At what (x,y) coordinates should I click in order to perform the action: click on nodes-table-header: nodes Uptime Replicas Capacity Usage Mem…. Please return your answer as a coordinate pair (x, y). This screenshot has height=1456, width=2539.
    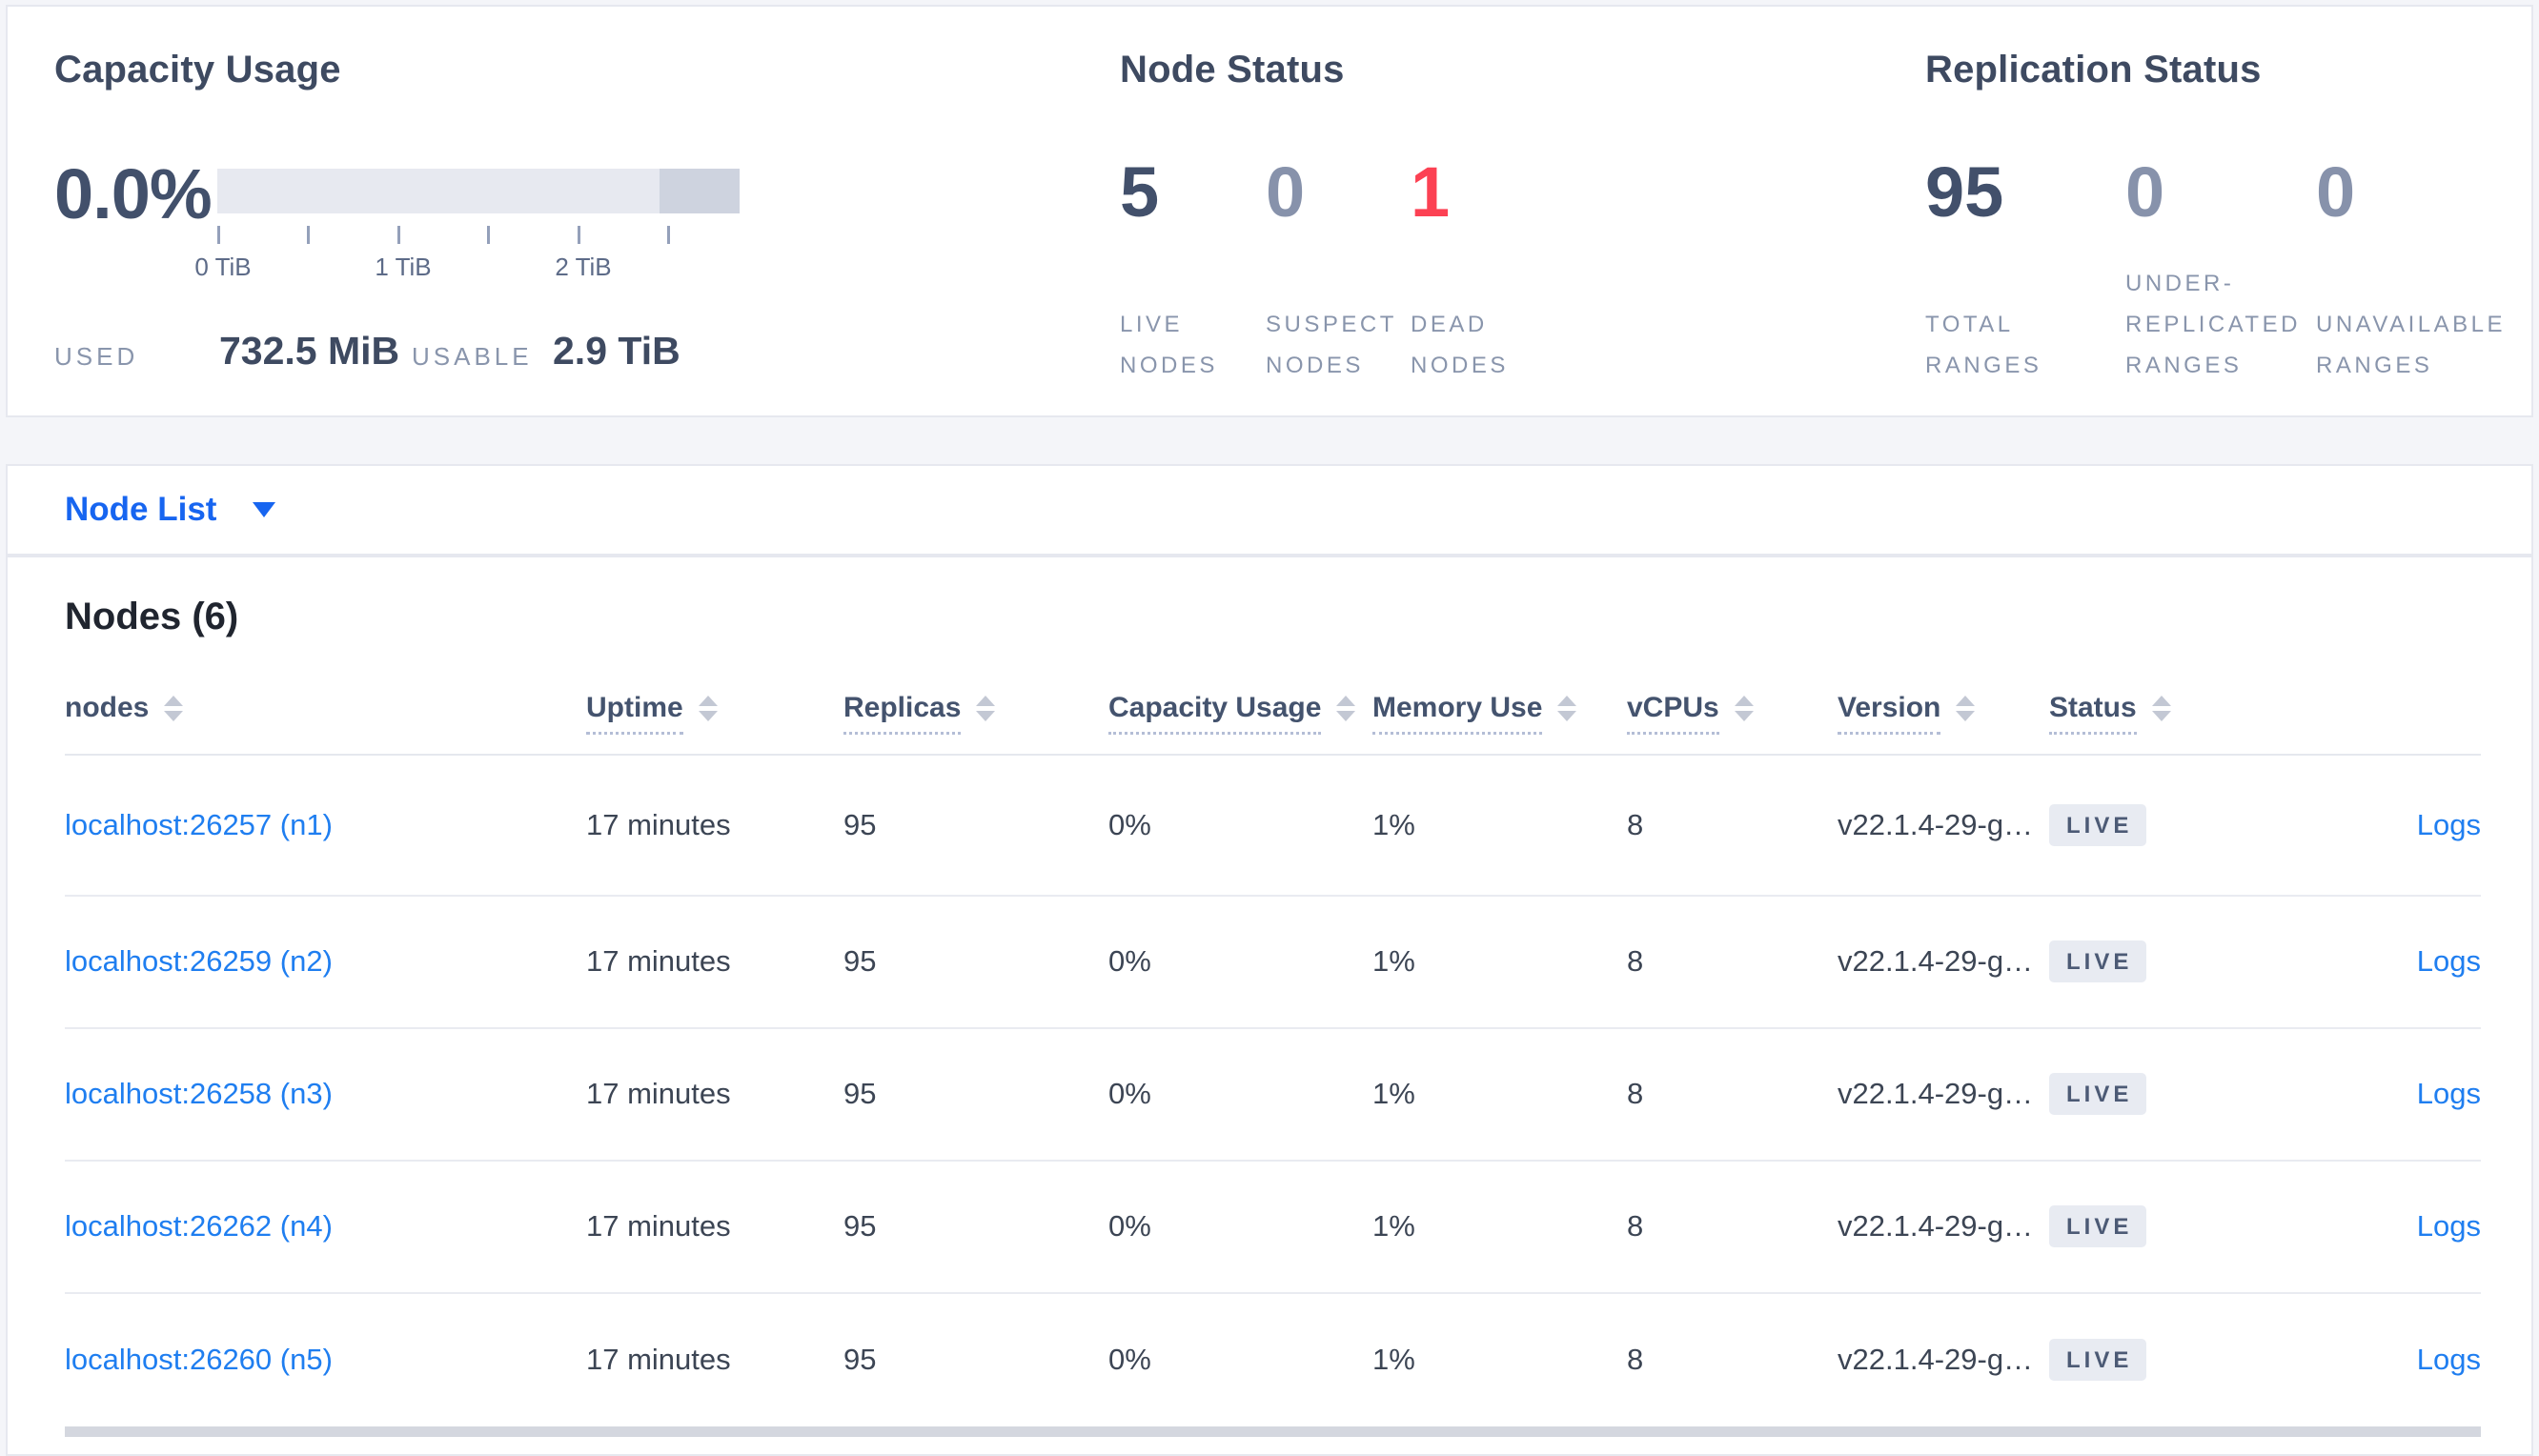
    Looking at the image, I should click on (1273, 724).